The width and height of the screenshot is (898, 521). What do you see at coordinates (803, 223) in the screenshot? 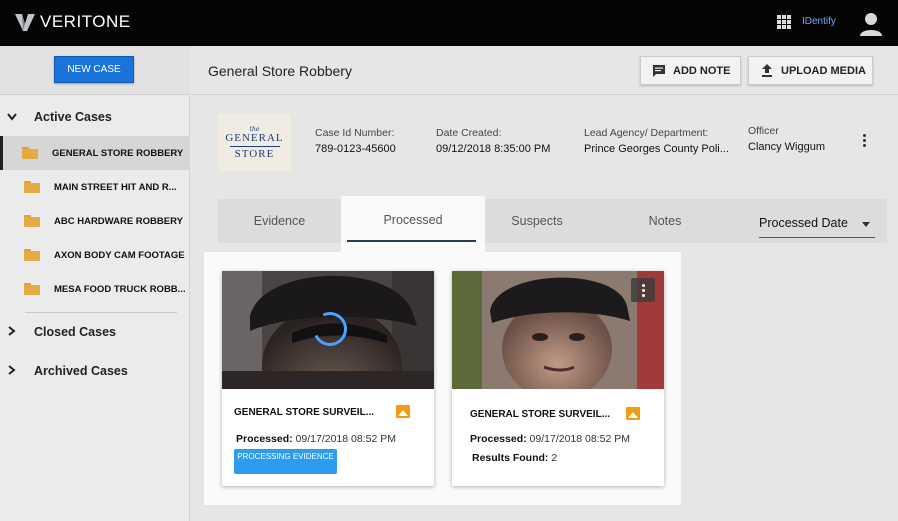
I see `sort-select-value: Processed Date` at bounding box center [803, 223].